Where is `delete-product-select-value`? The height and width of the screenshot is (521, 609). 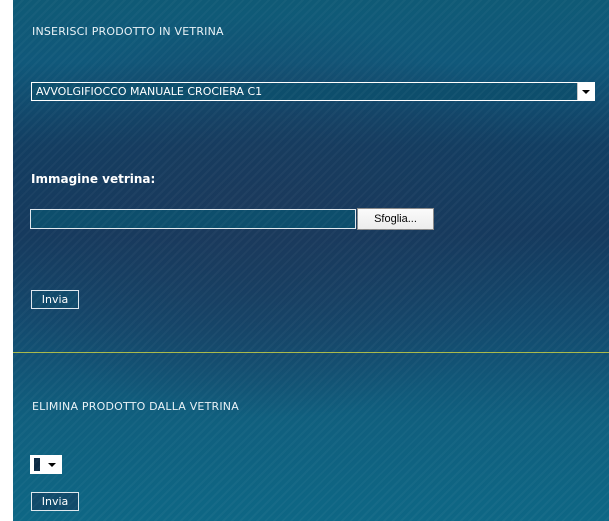 delete-product-select-value is located at coordinates (38, 464).